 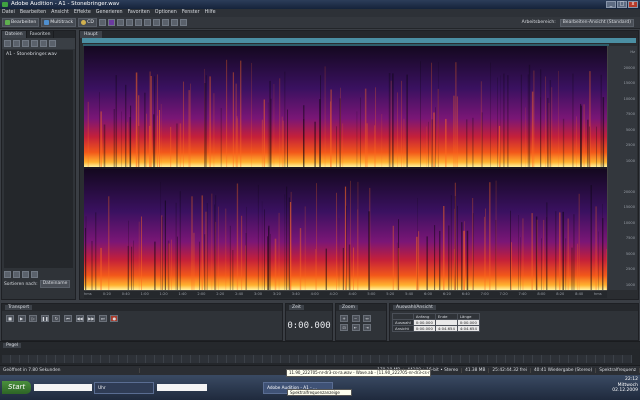 I want to click on start-button: Start, so click(x=17, y=387).